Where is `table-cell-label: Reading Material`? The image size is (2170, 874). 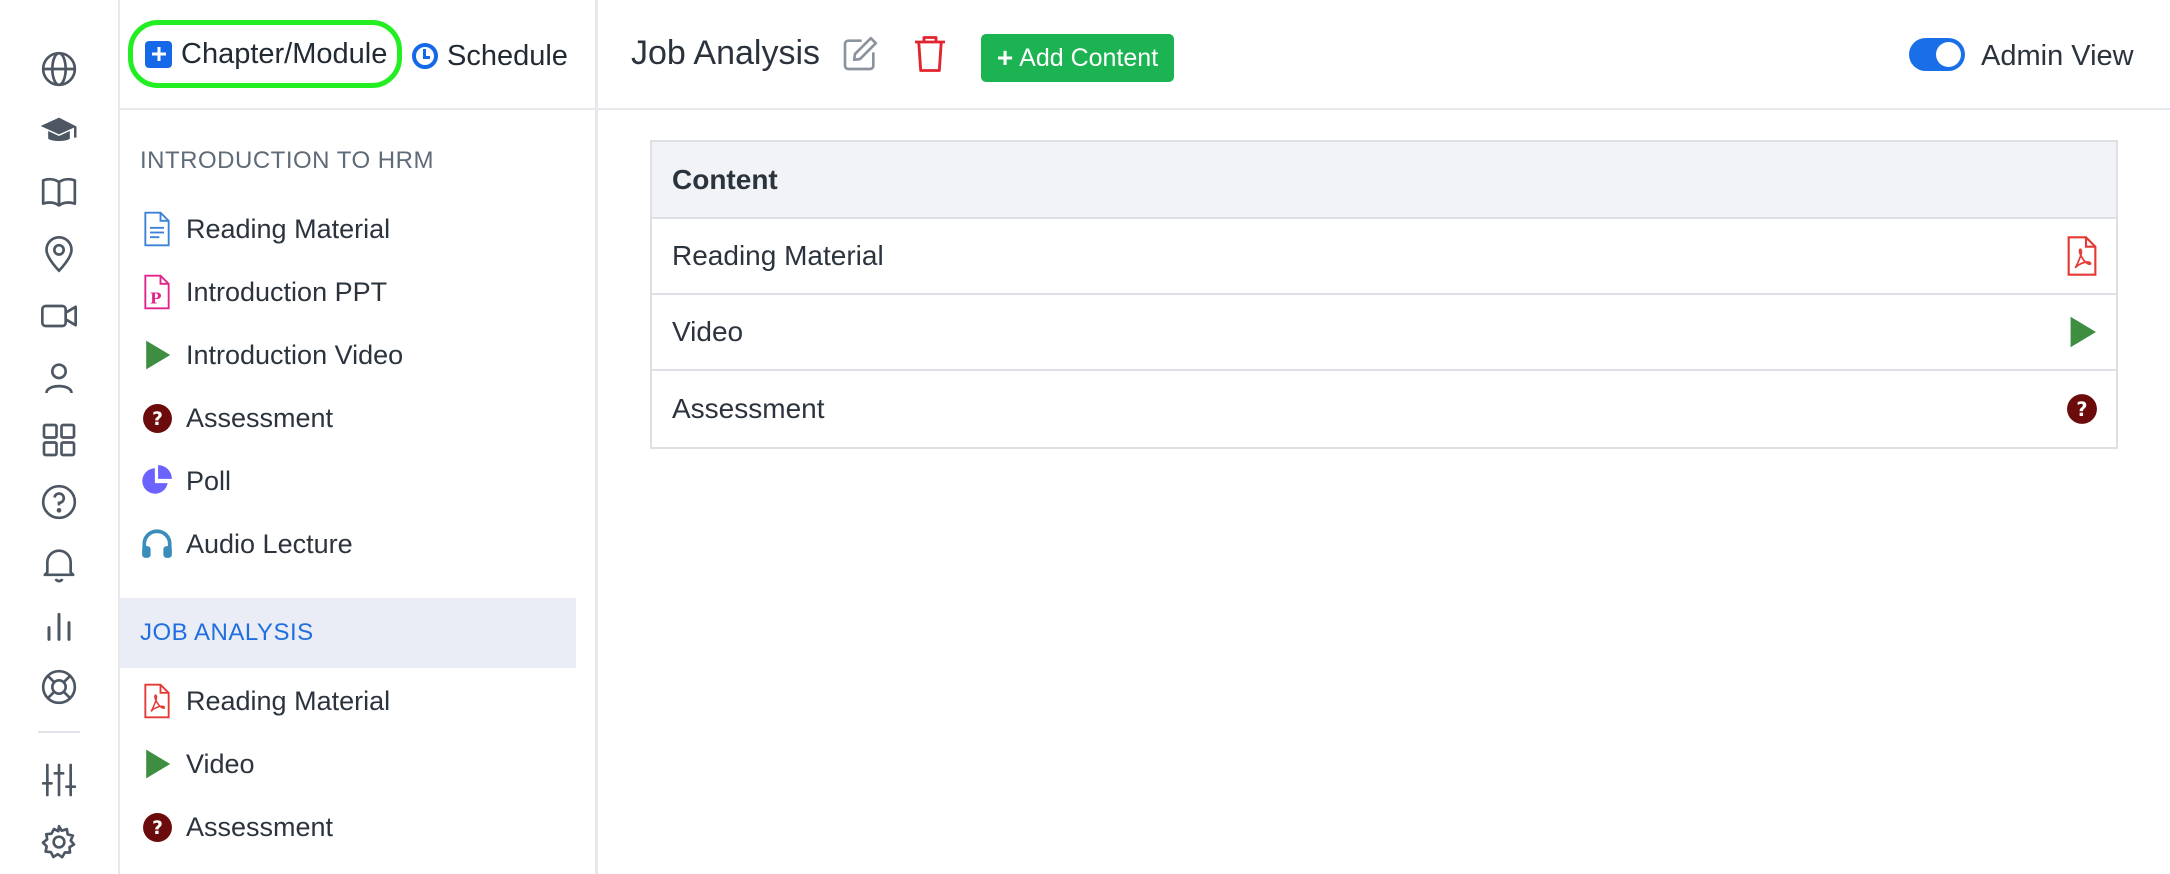 table-cell-label: Reading Material is located at coordinates (778, 255).